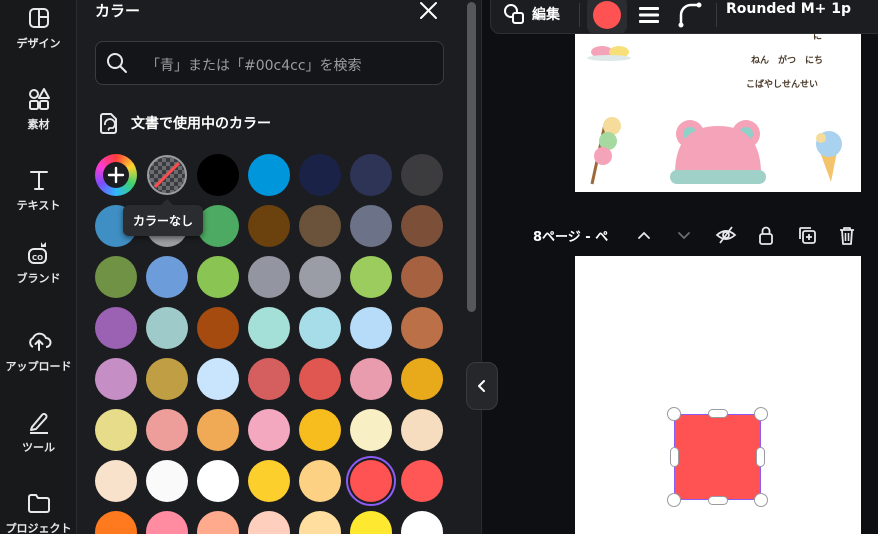 The width and height of the screenshot is (878, 534). I want to click on palette-doc-icon, so click(108, 123).